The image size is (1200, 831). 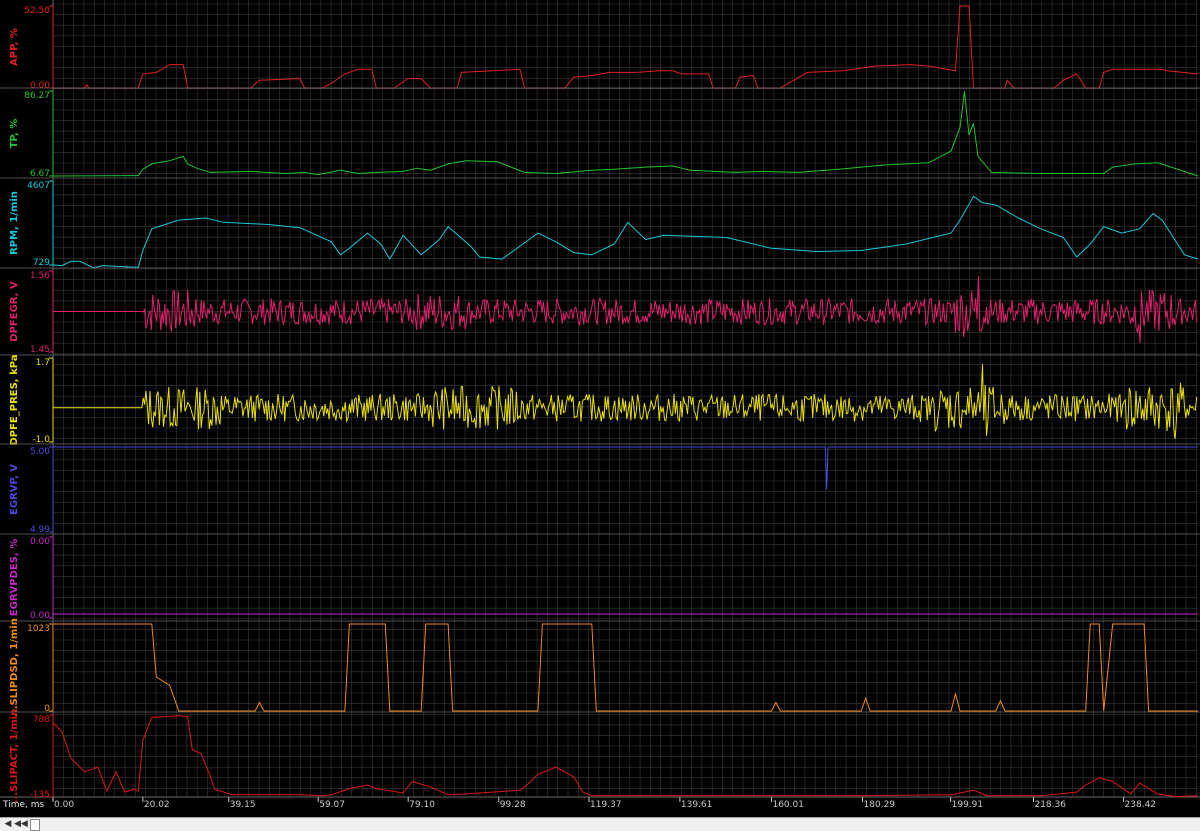 I want to click on y-tick-max-label: 86.27, so click(x=37, y=96).